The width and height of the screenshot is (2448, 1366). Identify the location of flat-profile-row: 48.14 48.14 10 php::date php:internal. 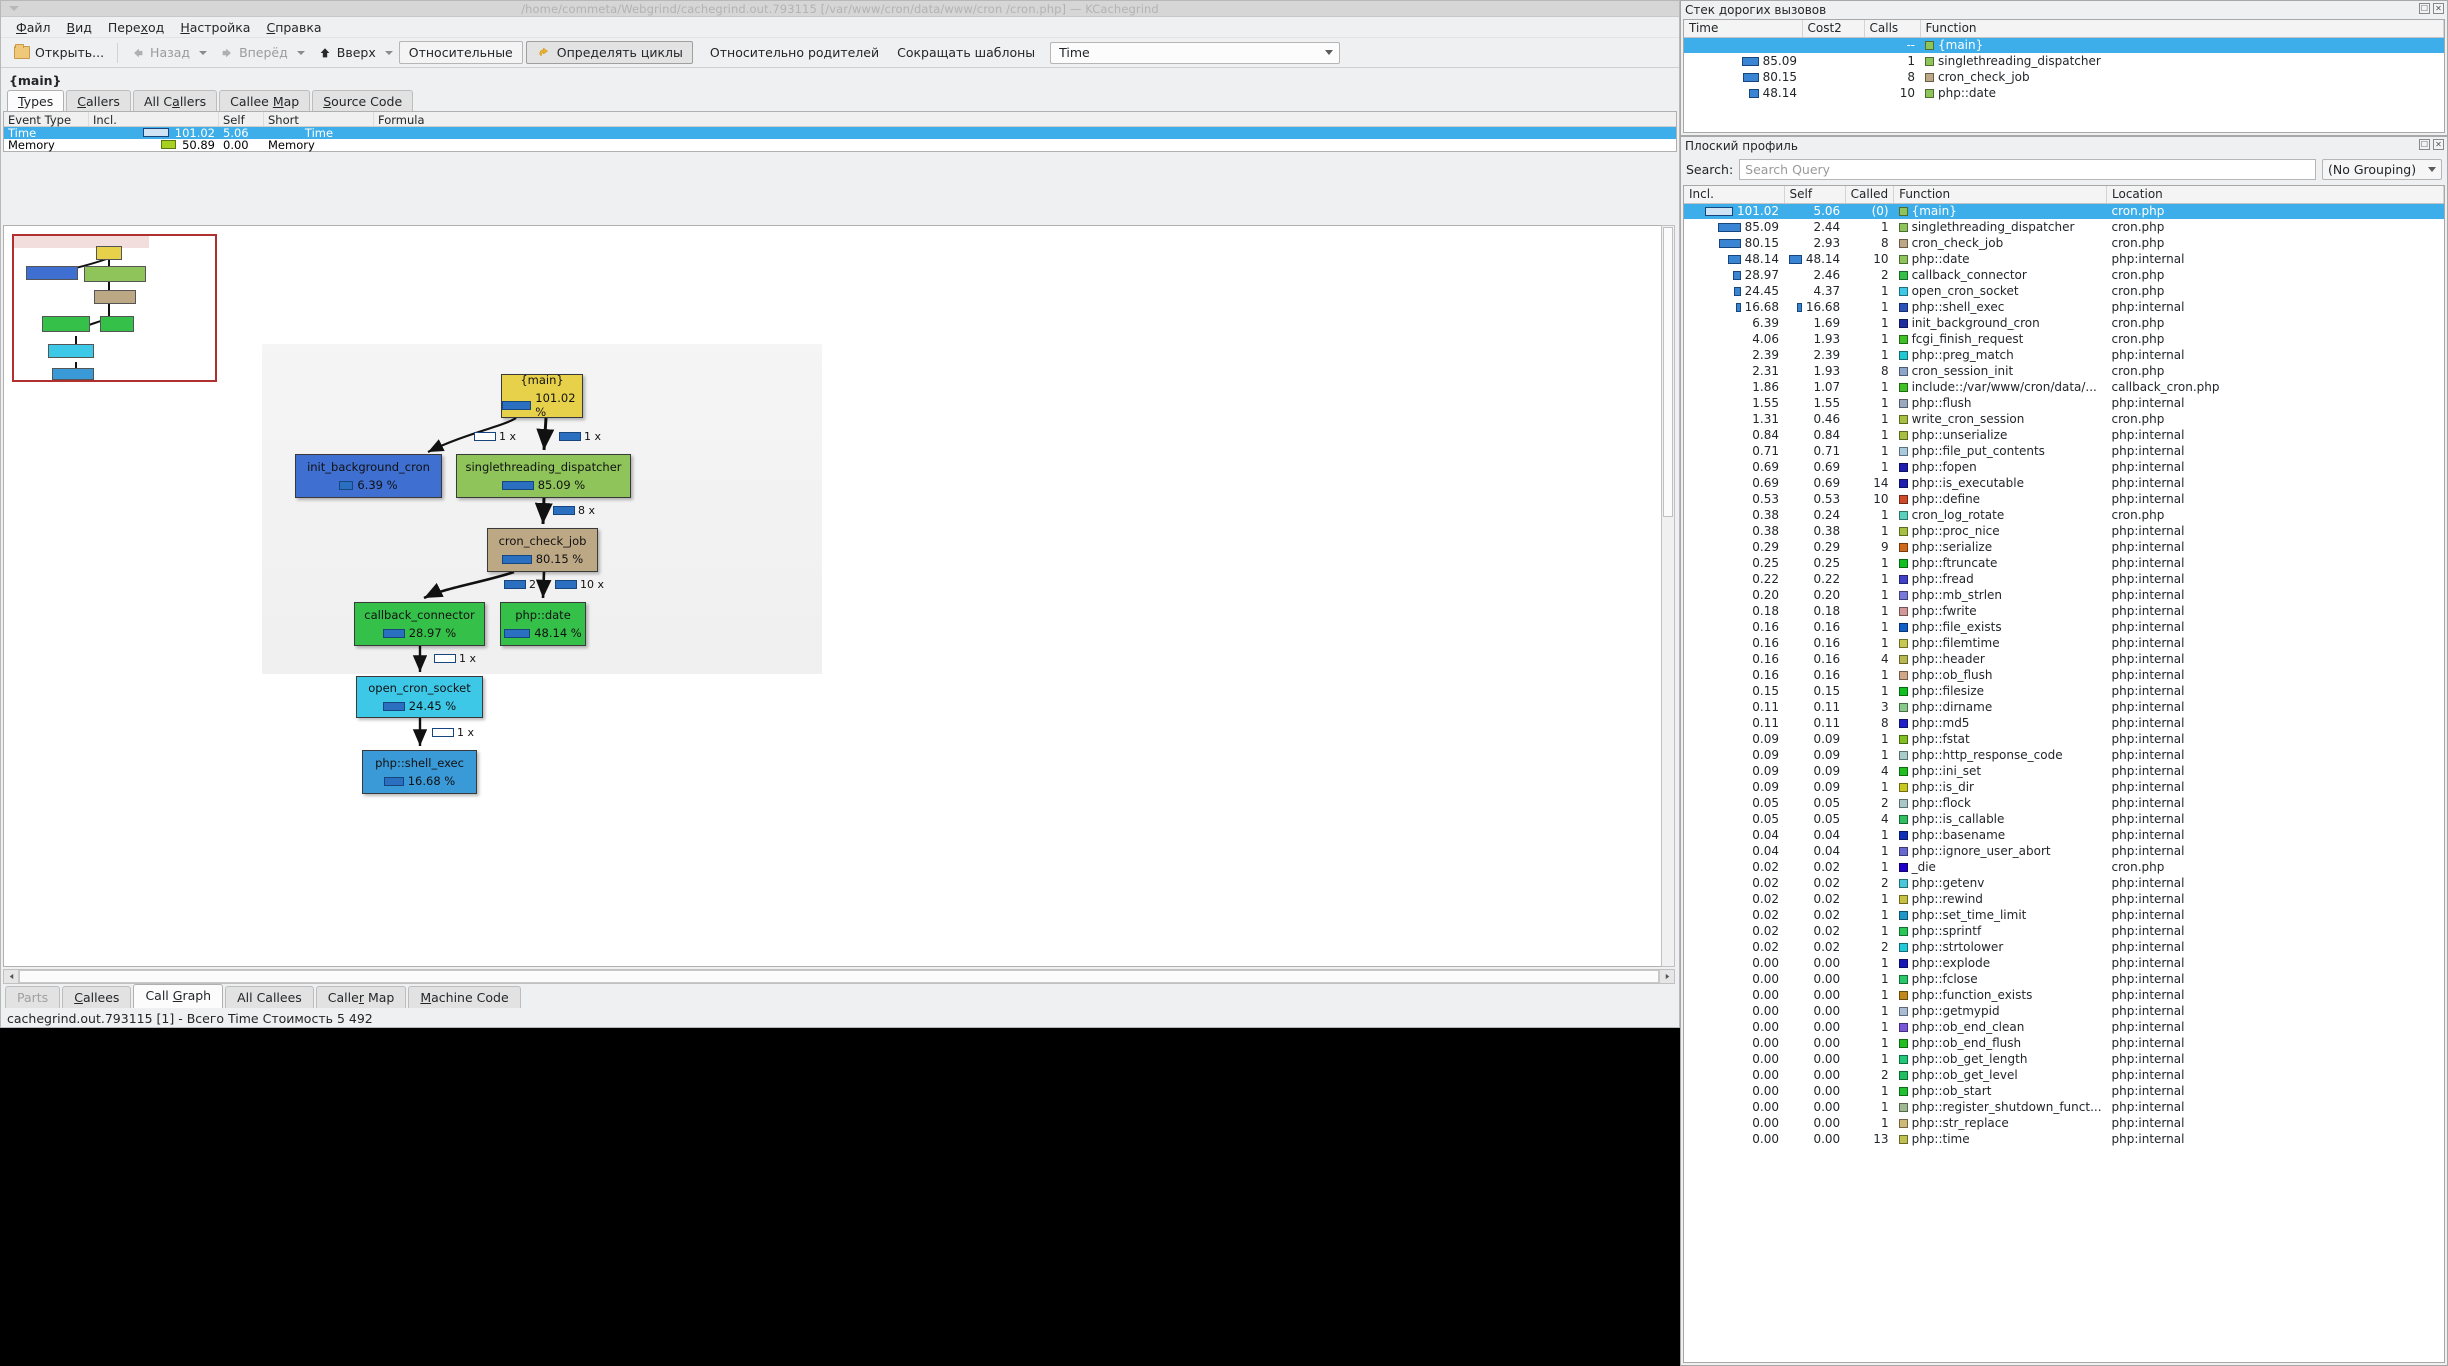
(2064, 259).